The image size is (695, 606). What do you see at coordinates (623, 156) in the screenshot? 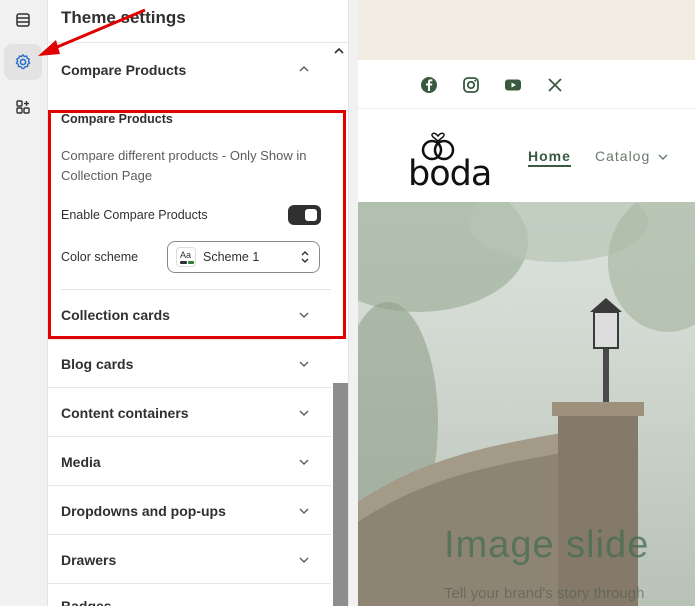
I see `nav-catalog-label: Catalog` at bounding box center [623, 156].